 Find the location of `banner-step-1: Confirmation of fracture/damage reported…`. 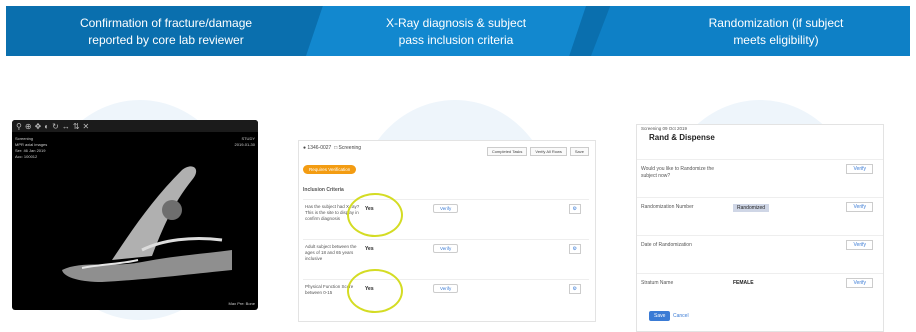

banner-step-1: Confirmation of fracture/damage reported… is located at coordinates (166, 32).